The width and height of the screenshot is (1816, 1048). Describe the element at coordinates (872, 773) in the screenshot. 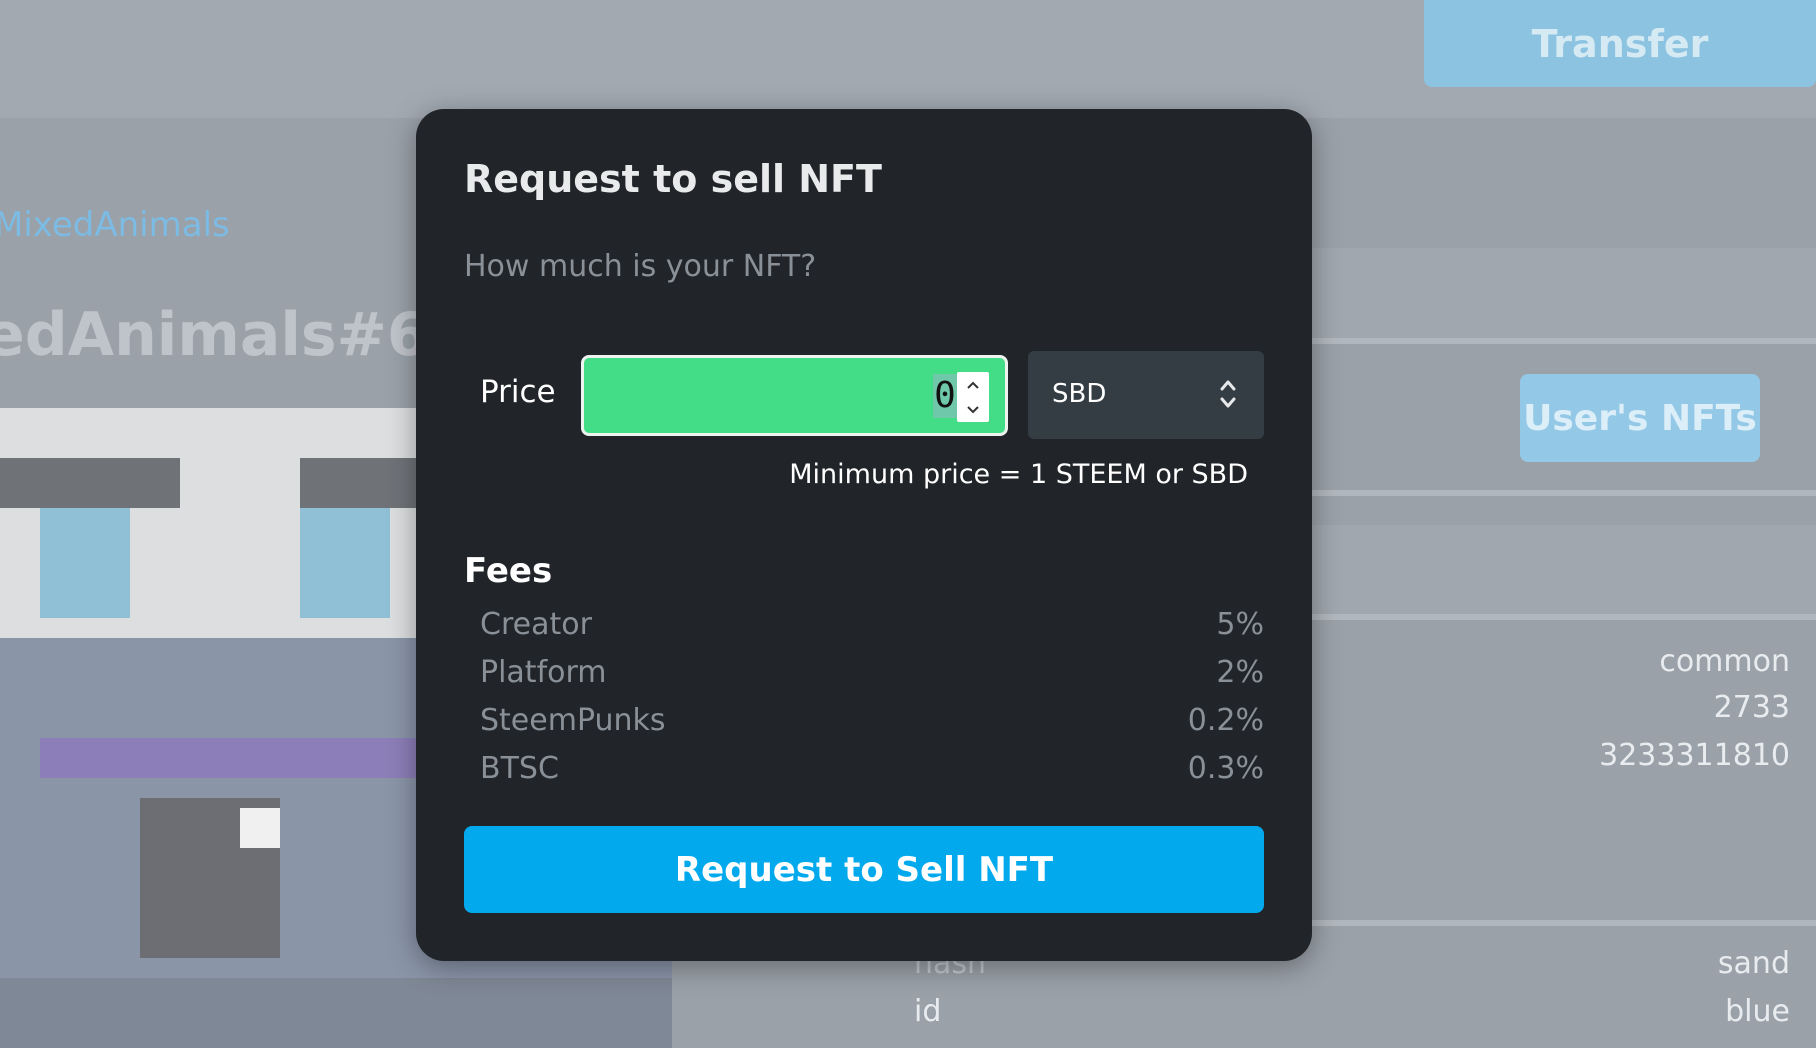

I see `fee-row: BTSC 0.3%` at that location.